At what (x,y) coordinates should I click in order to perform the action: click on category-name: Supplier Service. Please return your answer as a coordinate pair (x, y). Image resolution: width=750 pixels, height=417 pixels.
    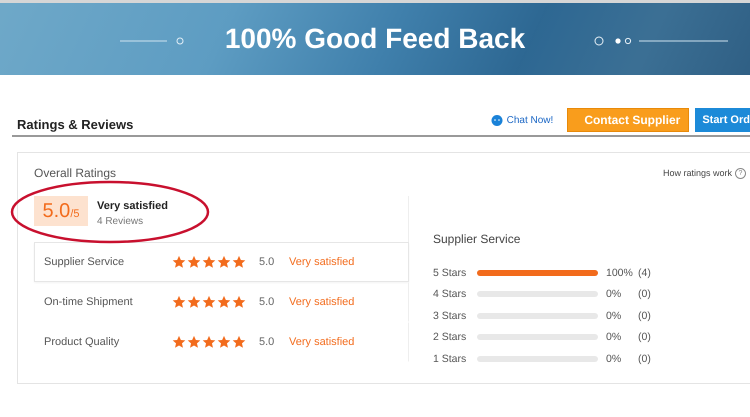
    Looking at the image, I should click on (84, 262).